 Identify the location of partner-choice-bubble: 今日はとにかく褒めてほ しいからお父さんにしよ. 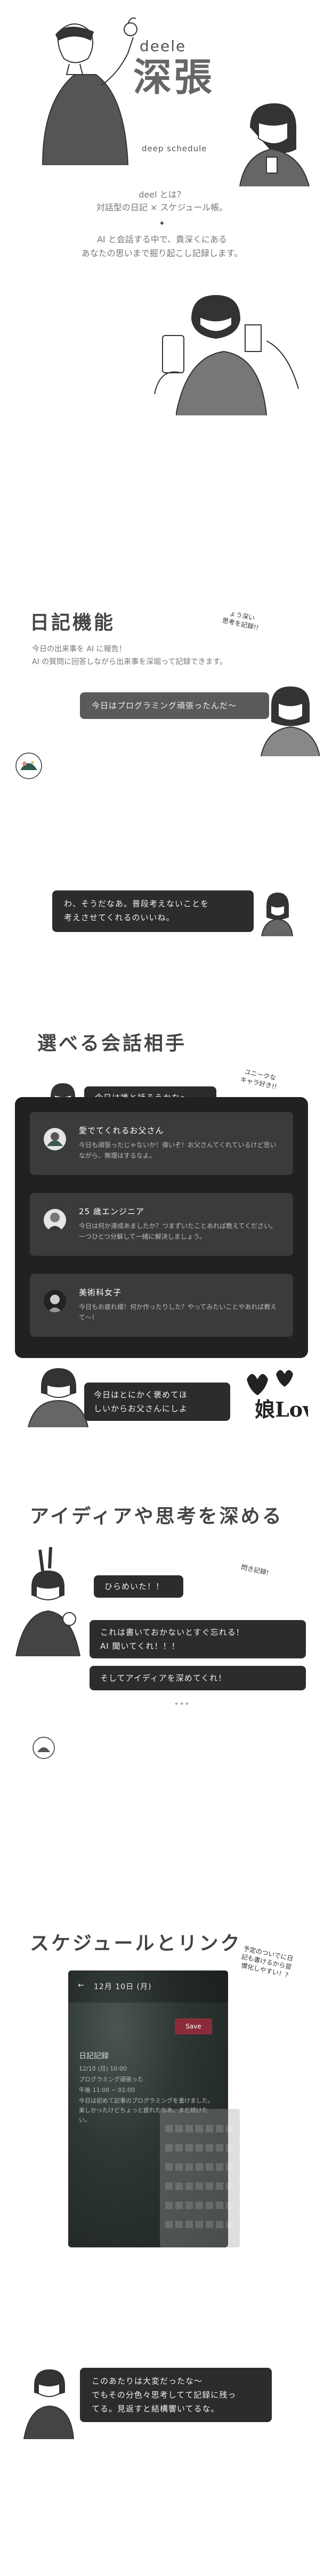
(157, 1402).